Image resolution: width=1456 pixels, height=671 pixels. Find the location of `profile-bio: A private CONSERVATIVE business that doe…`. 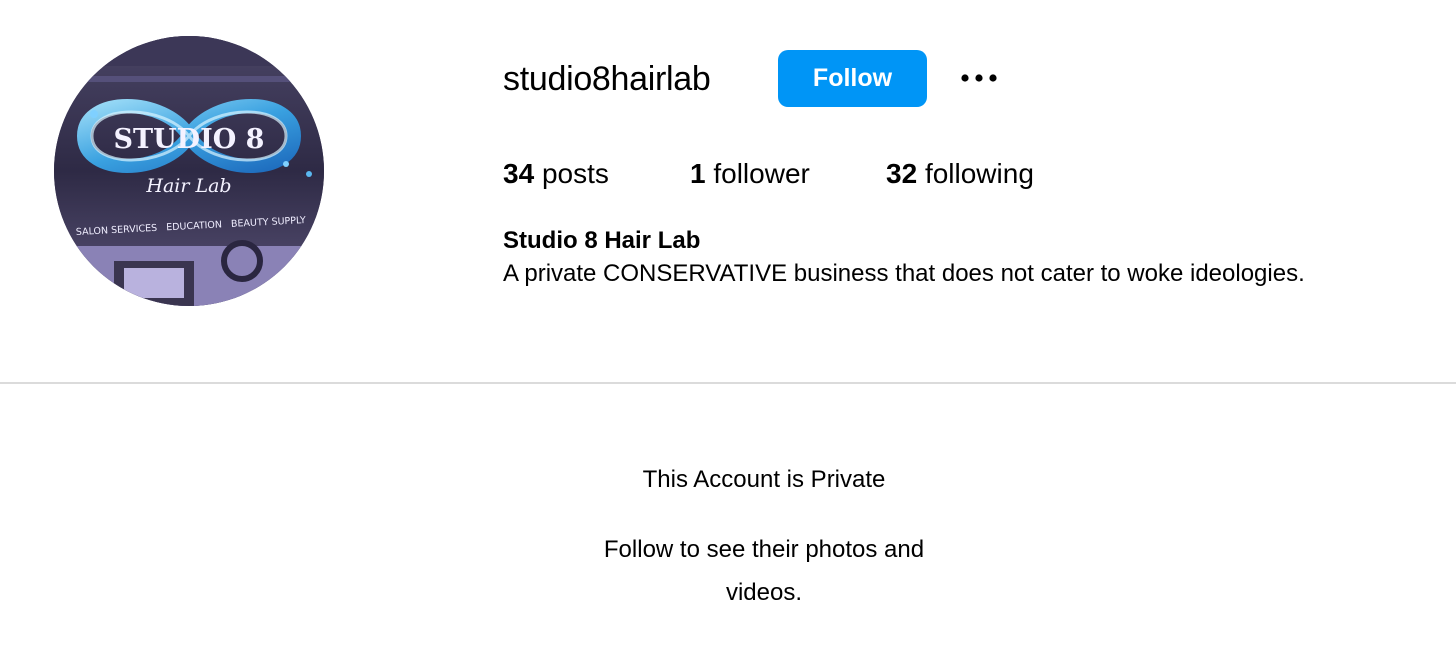

profile-bio: A private CONSERVATIVE business that doe… is located at coordinates (904, 273).